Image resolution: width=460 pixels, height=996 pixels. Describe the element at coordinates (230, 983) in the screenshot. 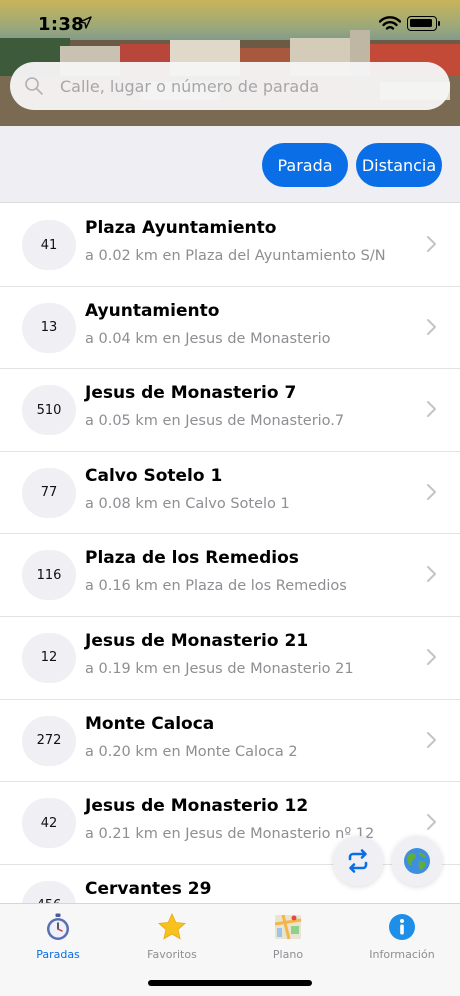

I see `home-indicator` at that location.